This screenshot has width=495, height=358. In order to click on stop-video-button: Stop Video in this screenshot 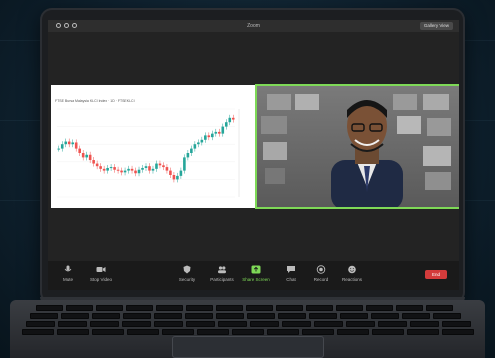, I will do `click(101, 273)`.